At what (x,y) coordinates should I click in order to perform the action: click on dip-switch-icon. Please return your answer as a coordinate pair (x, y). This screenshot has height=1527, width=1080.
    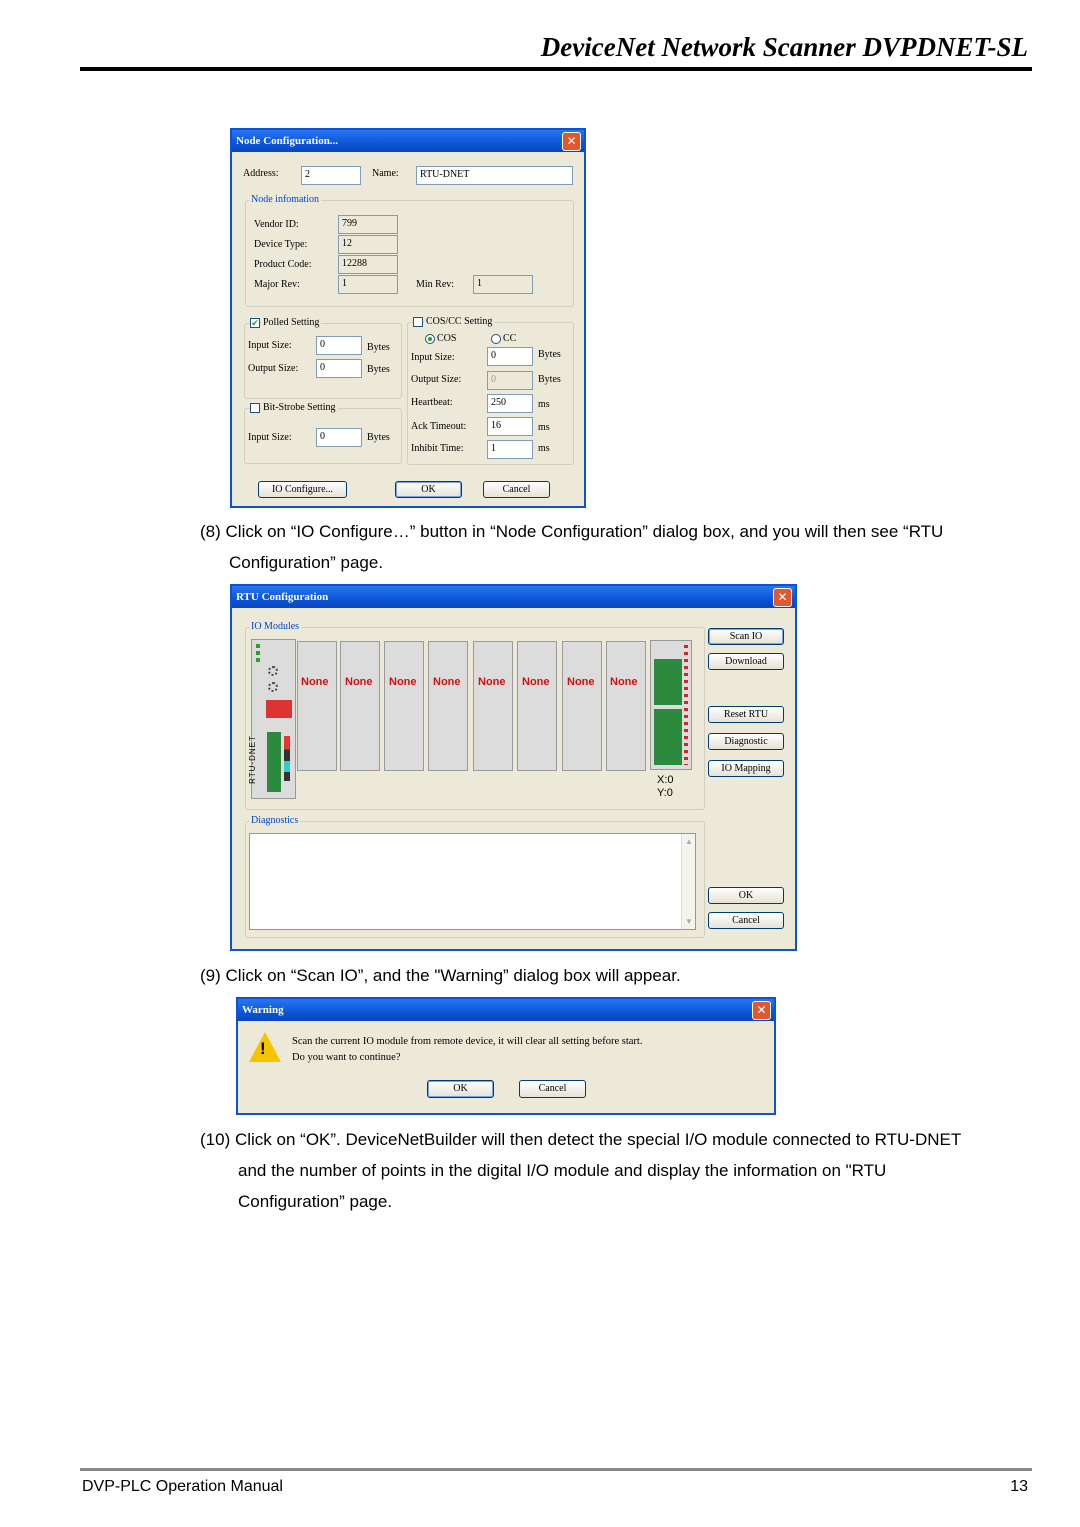
    Looking at the image, I should click on (279, 709).